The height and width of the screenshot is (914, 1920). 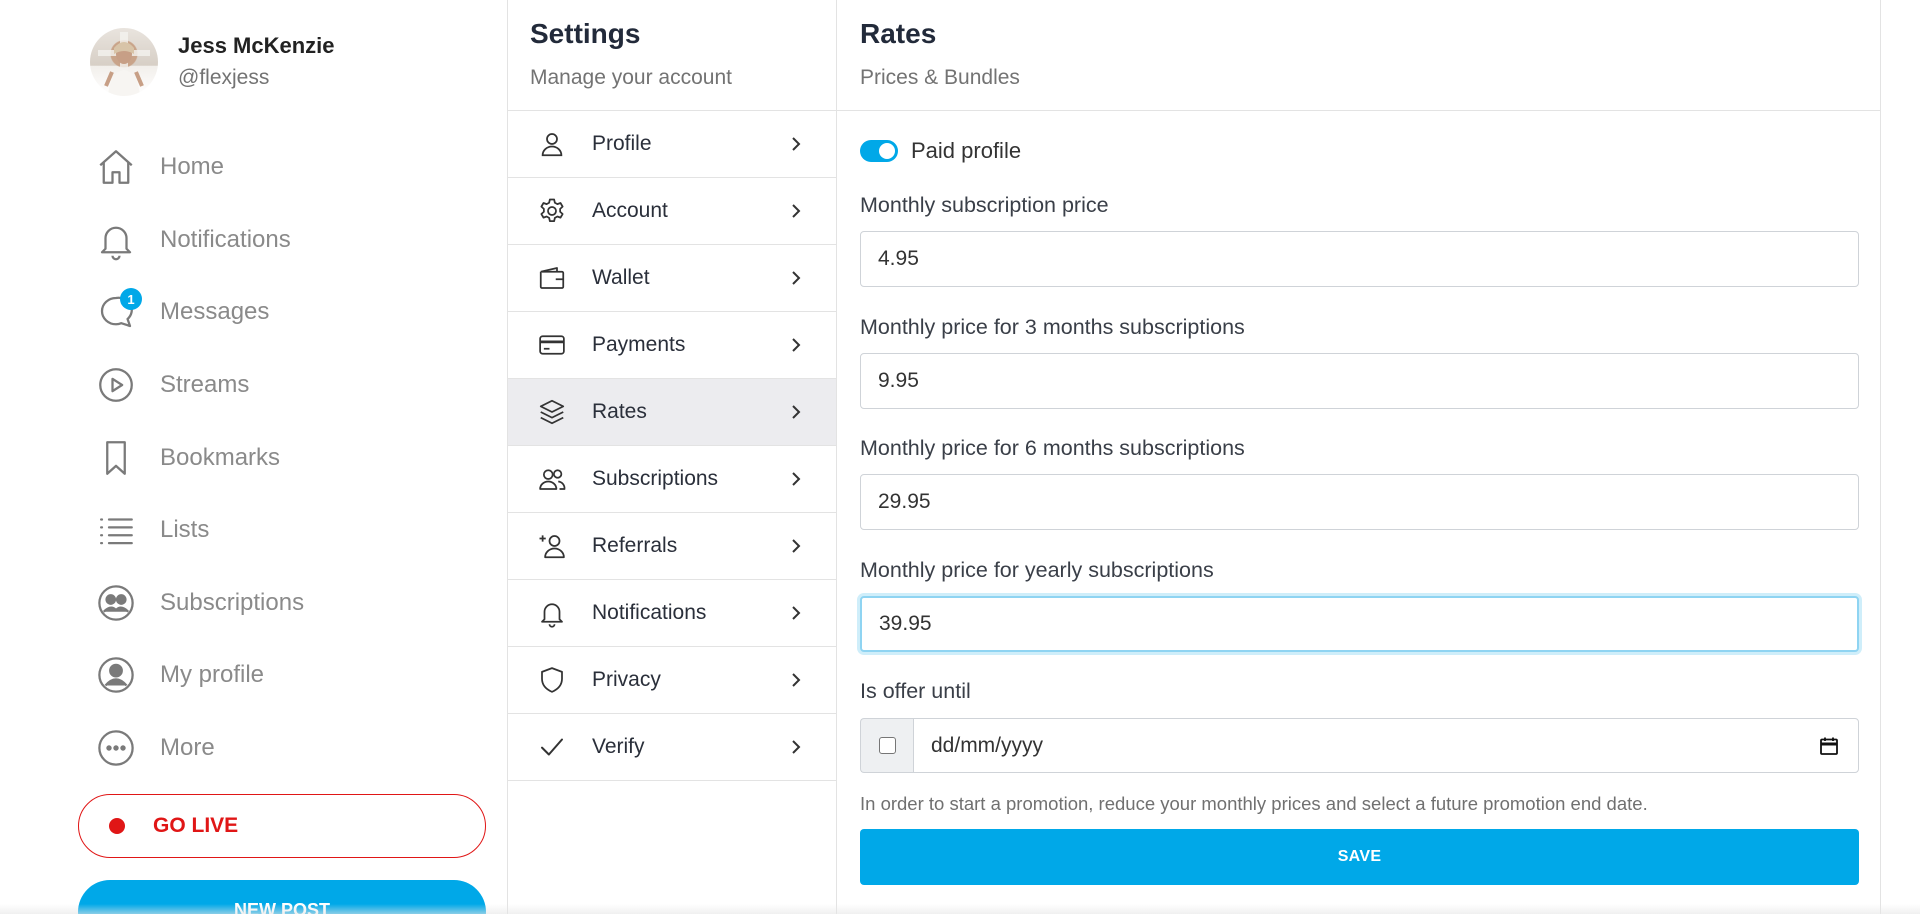 What do you see at coordinates (205, 385) in the screenshot?
I see `nav-label: Streams` at bounding box center [205, 385].